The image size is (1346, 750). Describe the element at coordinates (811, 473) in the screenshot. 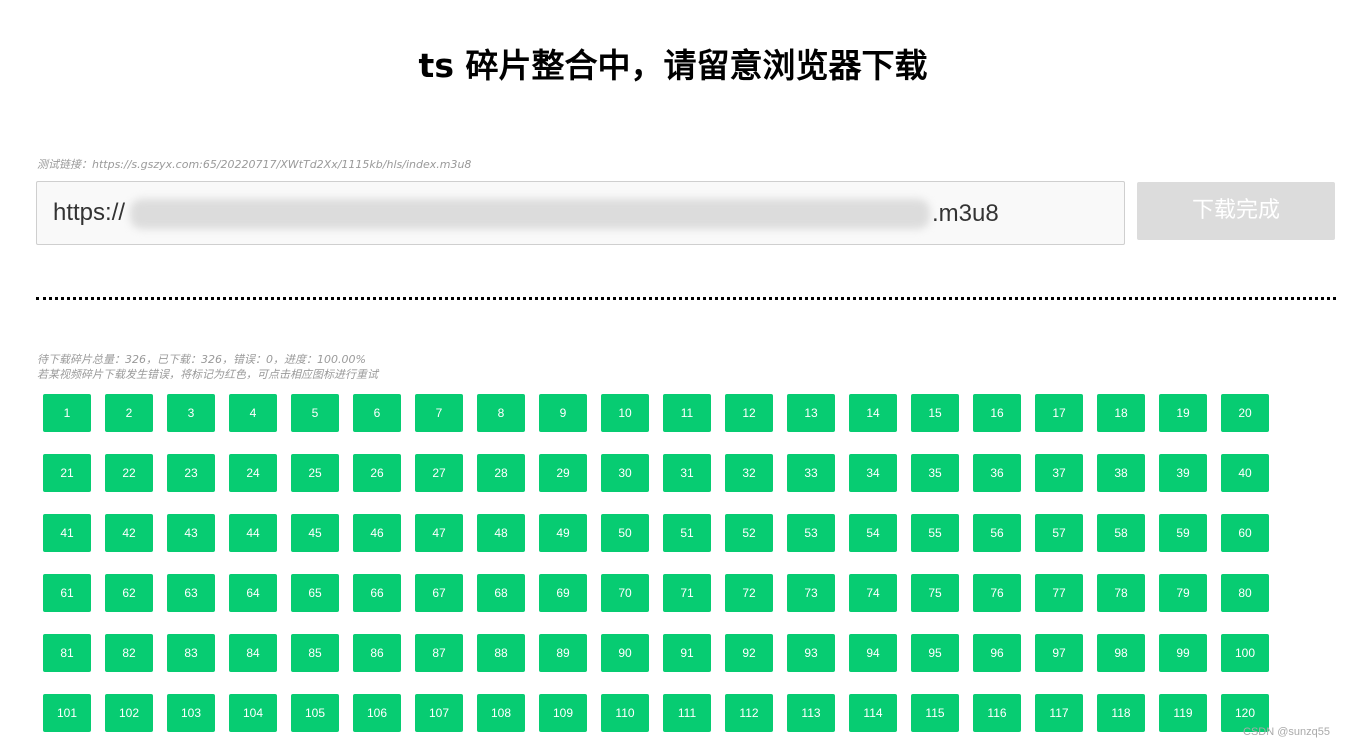

I see `segment-tile: 33` at that location.